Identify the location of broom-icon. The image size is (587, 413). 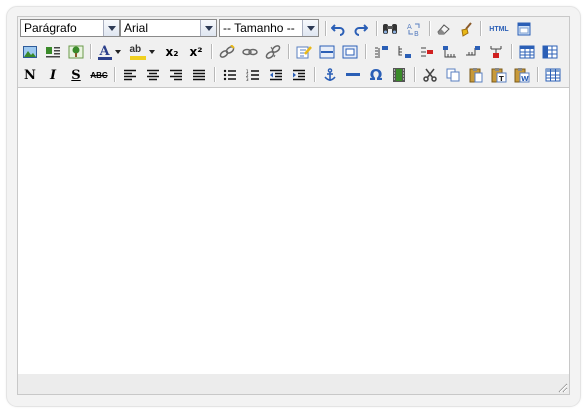
(466, 29).